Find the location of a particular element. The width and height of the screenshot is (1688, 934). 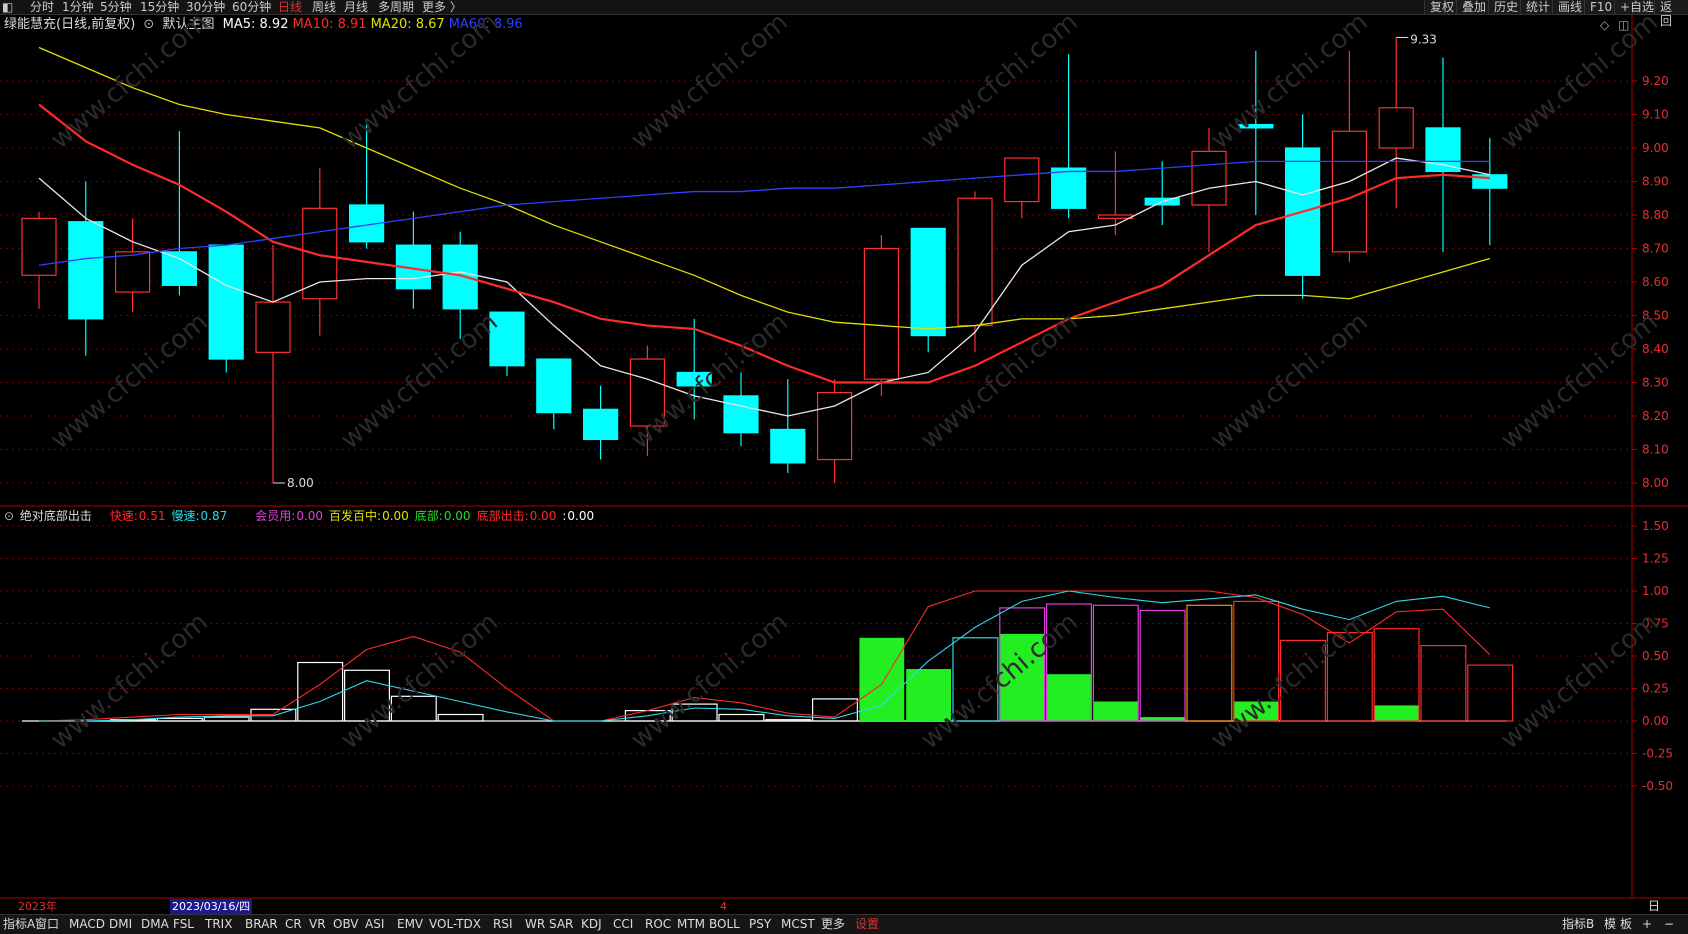

ma-line-ma60 is located at coordinates (764, 213).